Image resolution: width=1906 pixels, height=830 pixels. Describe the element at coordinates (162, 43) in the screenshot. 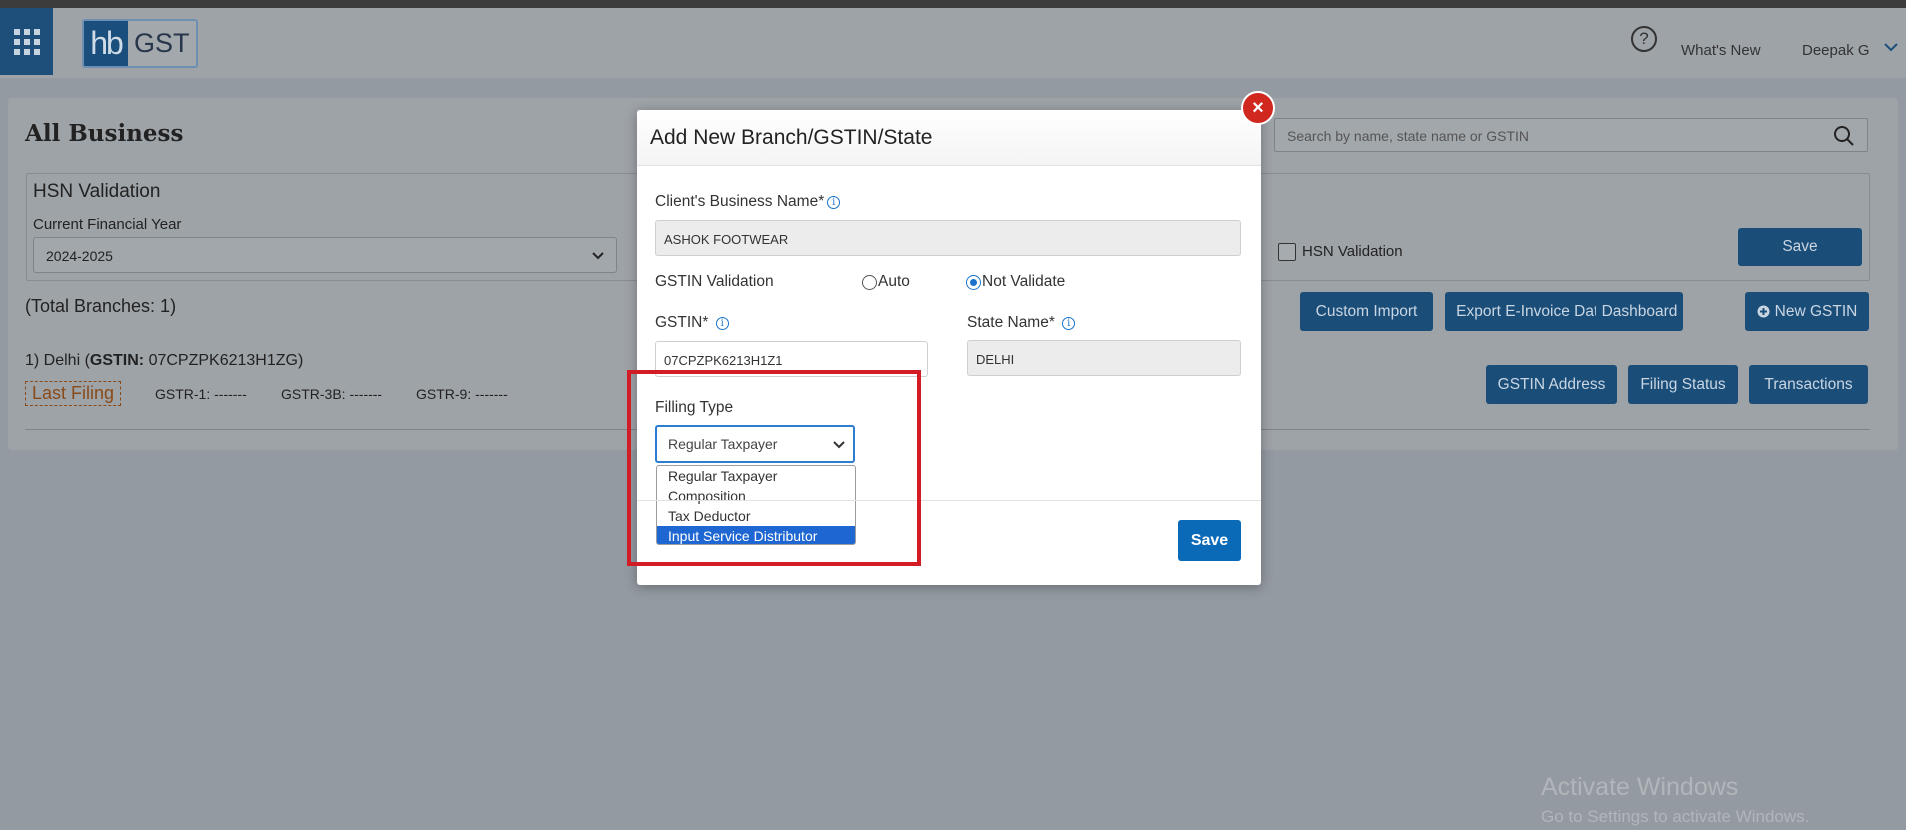

I see `logo-gst: GST` at that location.